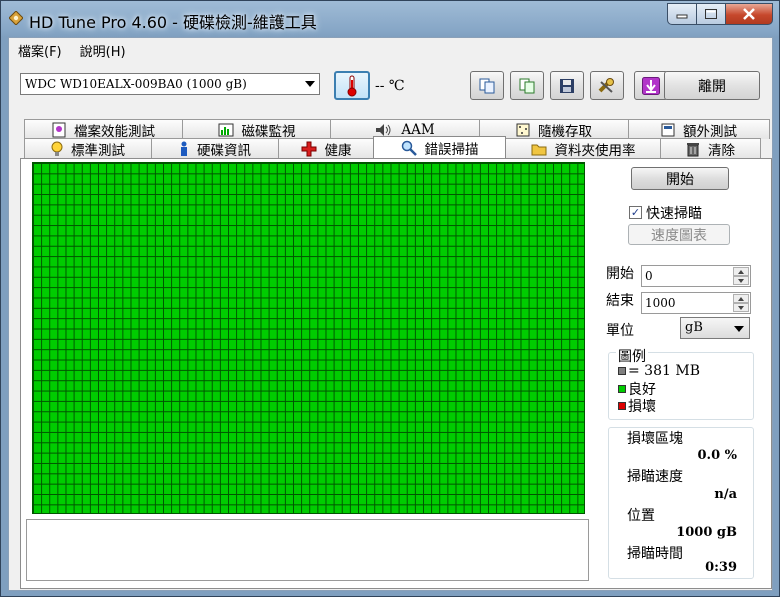 The image size is (780, 597). I want to click on folder-icon, so click(538, 149).